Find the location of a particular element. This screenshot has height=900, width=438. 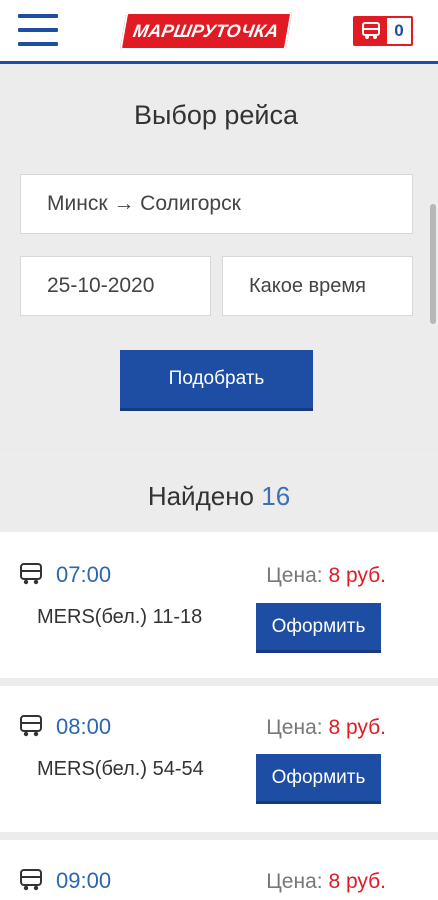

trip-time: 07:00 is located at coordinates (84, 574).